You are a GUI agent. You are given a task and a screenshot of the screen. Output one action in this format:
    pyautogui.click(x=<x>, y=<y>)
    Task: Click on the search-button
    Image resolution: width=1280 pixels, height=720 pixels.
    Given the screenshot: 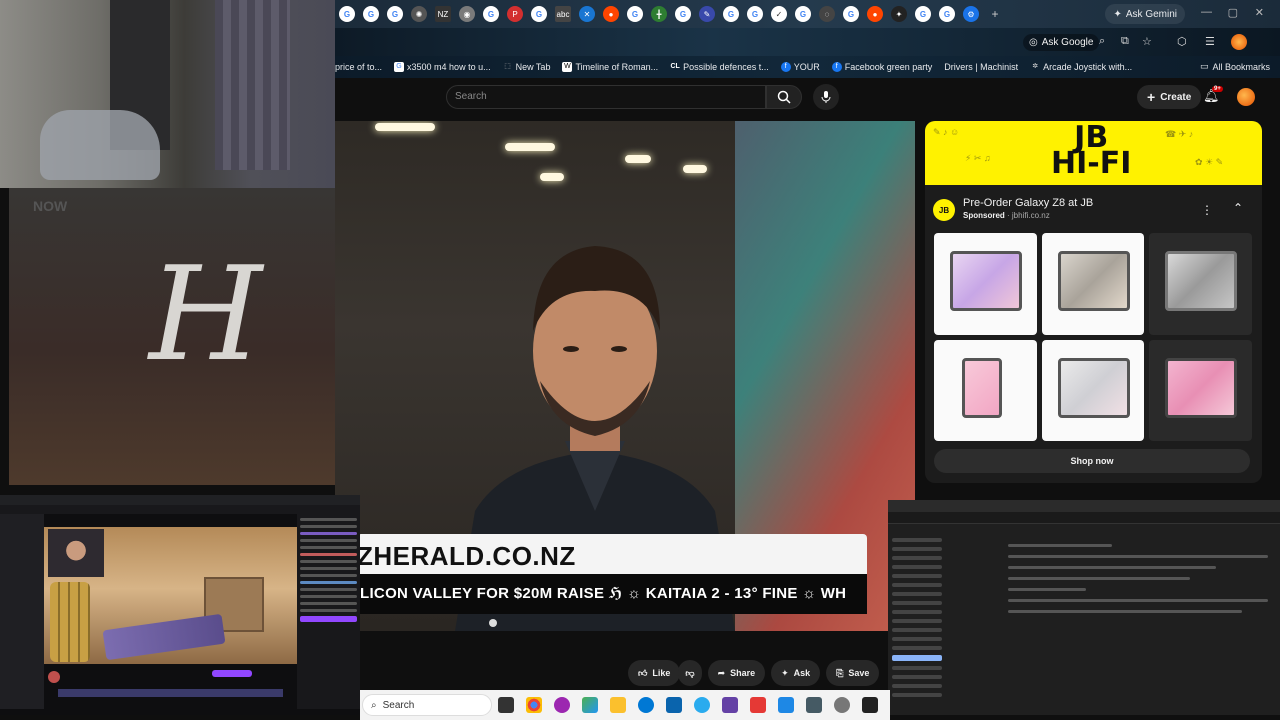 What is the action you would take?
    pyautogui.click(x=784, y=97)
    